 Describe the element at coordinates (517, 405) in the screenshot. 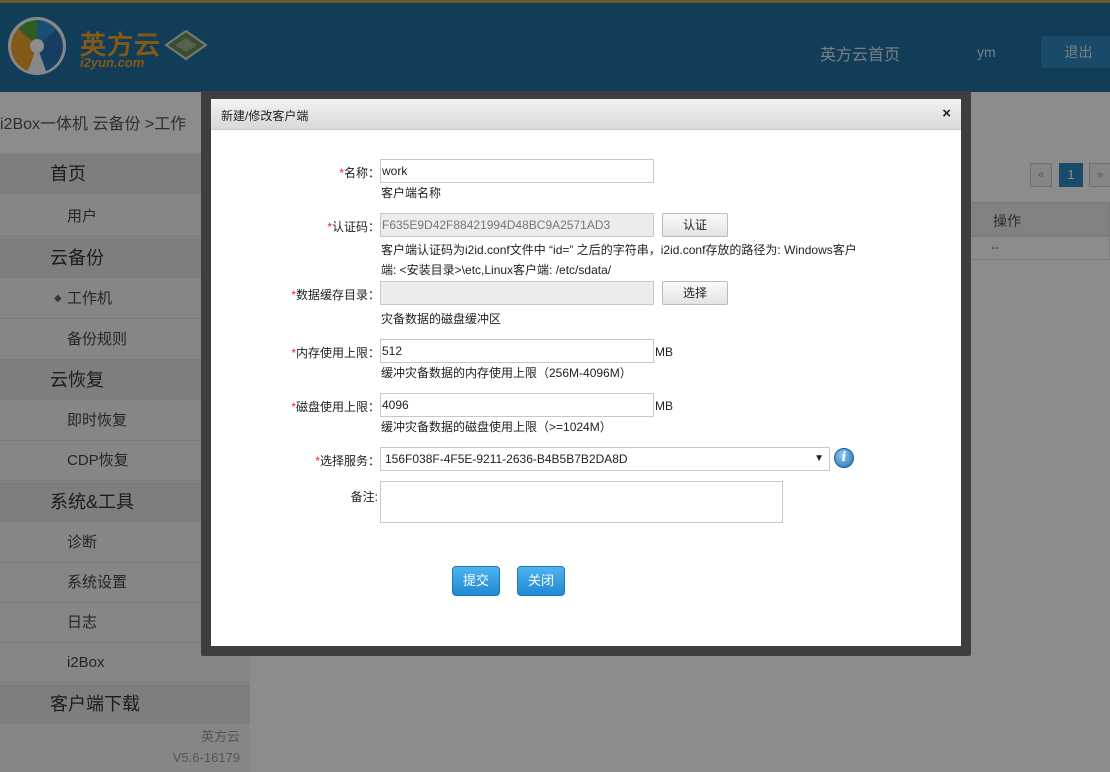

I see `disk-limit-input: 4096` at that location.